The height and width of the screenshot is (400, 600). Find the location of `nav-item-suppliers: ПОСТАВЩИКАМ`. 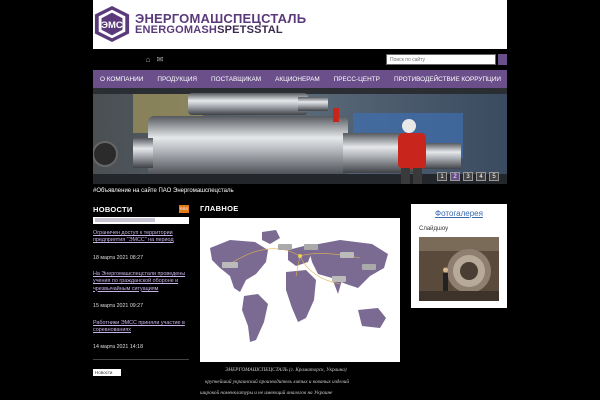

nav-item-suppliers: ПОСТАВЩИКАМ is located at coordinates (236, 79).